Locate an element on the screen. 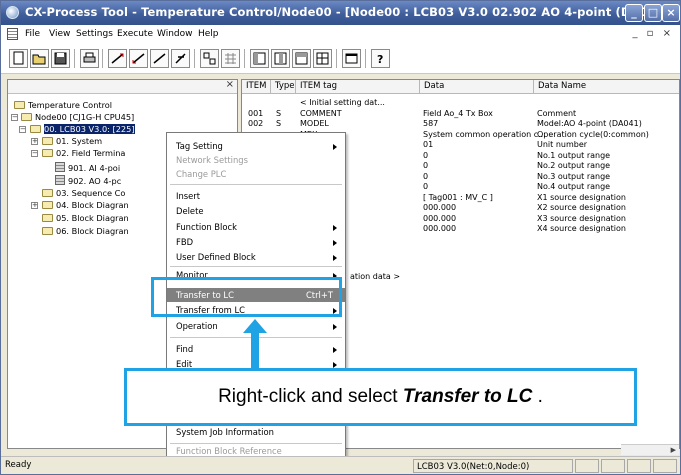  close-pane-button: × is located at coordinates (230, 85).